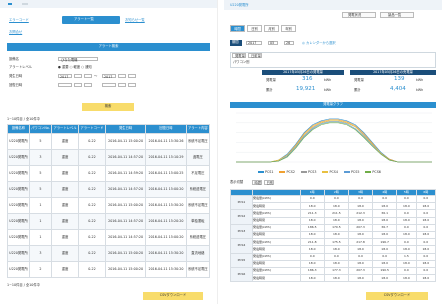 The width and height of the screenshot is (442, 304). What do you see at coordinates (91, 20) in the screenshot?
I see `tab-alert-list: アラート一覧` at bounding box center [91, 20].